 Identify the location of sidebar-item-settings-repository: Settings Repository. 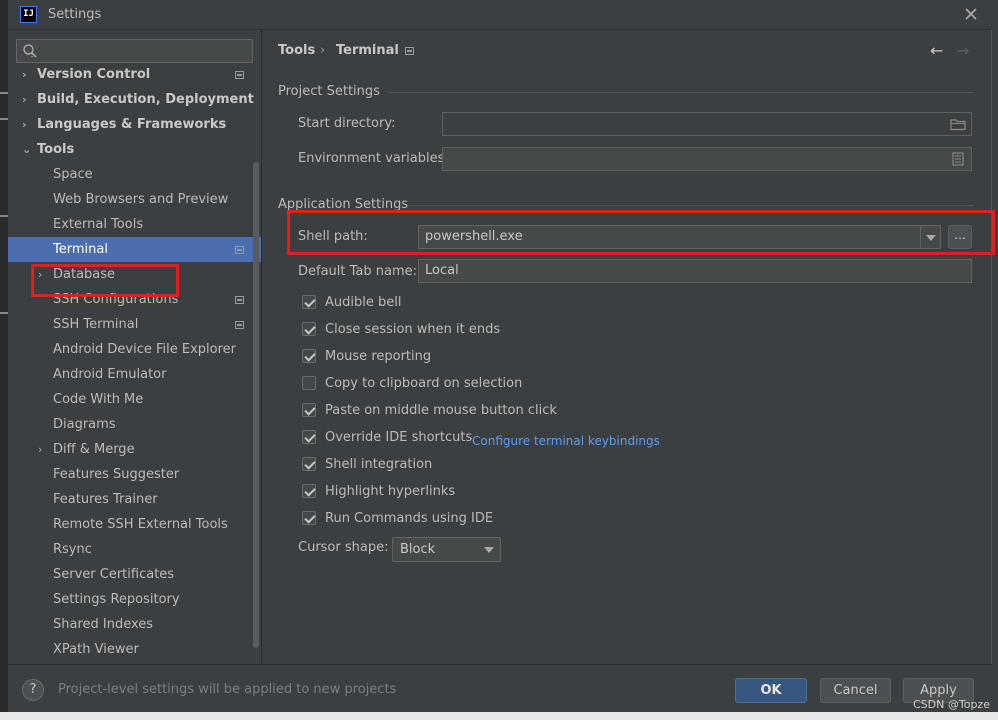
(134, 599).